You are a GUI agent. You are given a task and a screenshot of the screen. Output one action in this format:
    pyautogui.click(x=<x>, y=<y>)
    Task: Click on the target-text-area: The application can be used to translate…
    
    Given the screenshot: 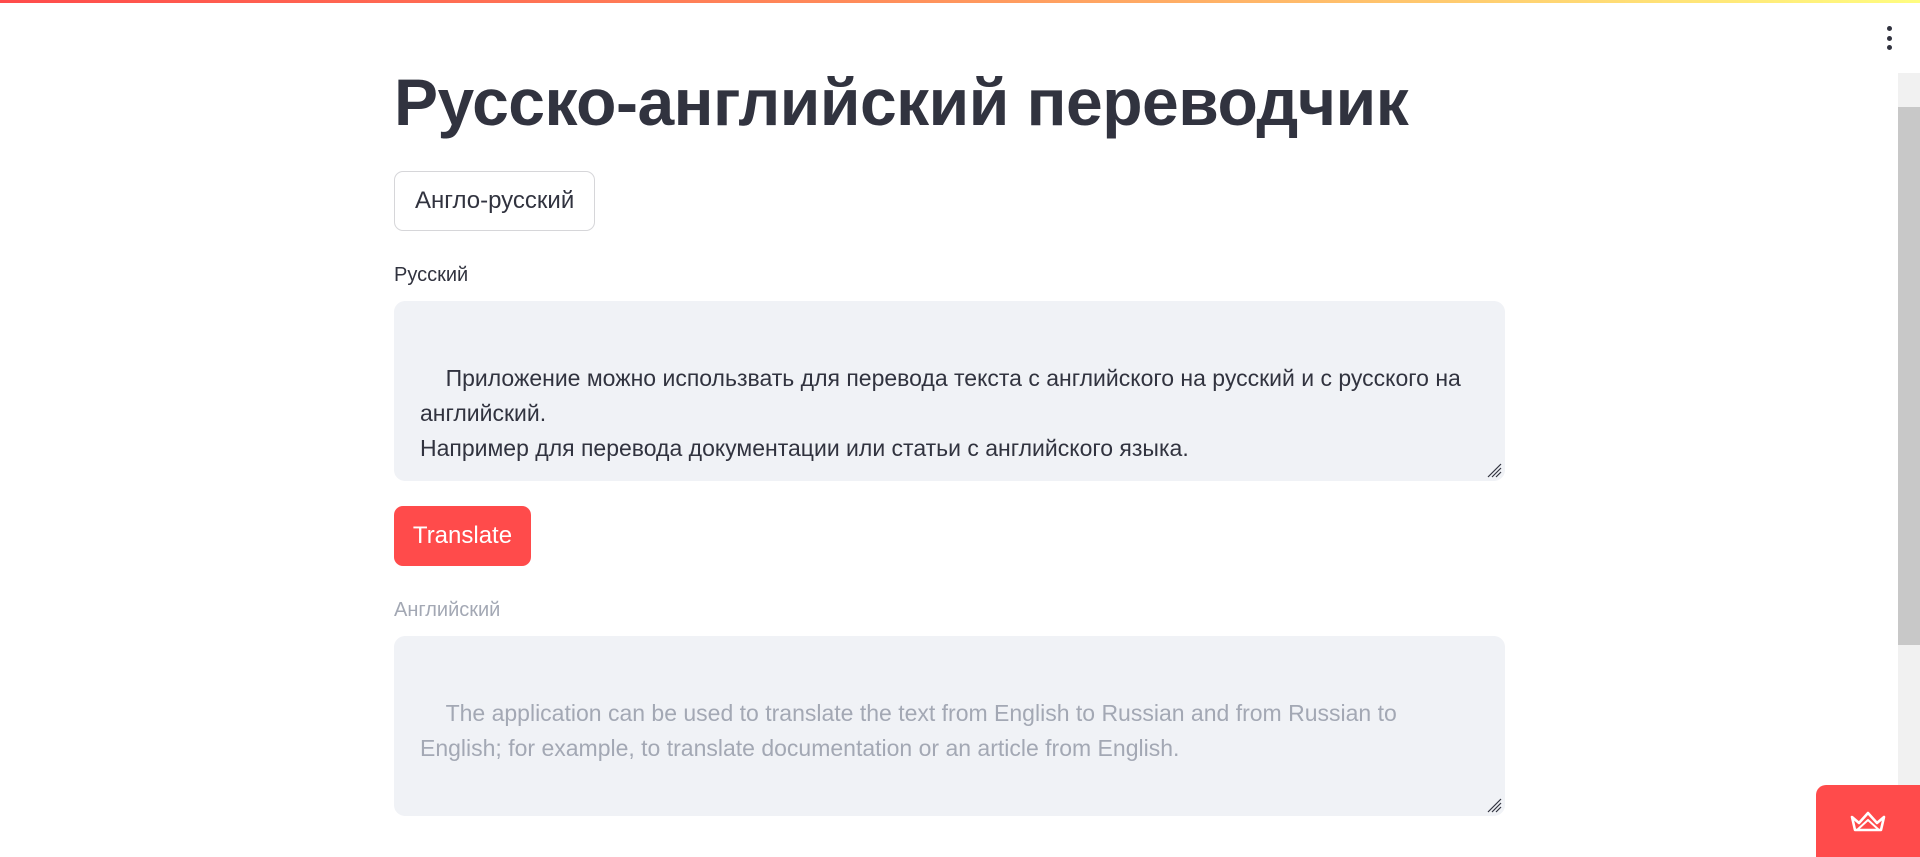 What is the action you would take?
    pyautogui.click(x=949, y=726)
    